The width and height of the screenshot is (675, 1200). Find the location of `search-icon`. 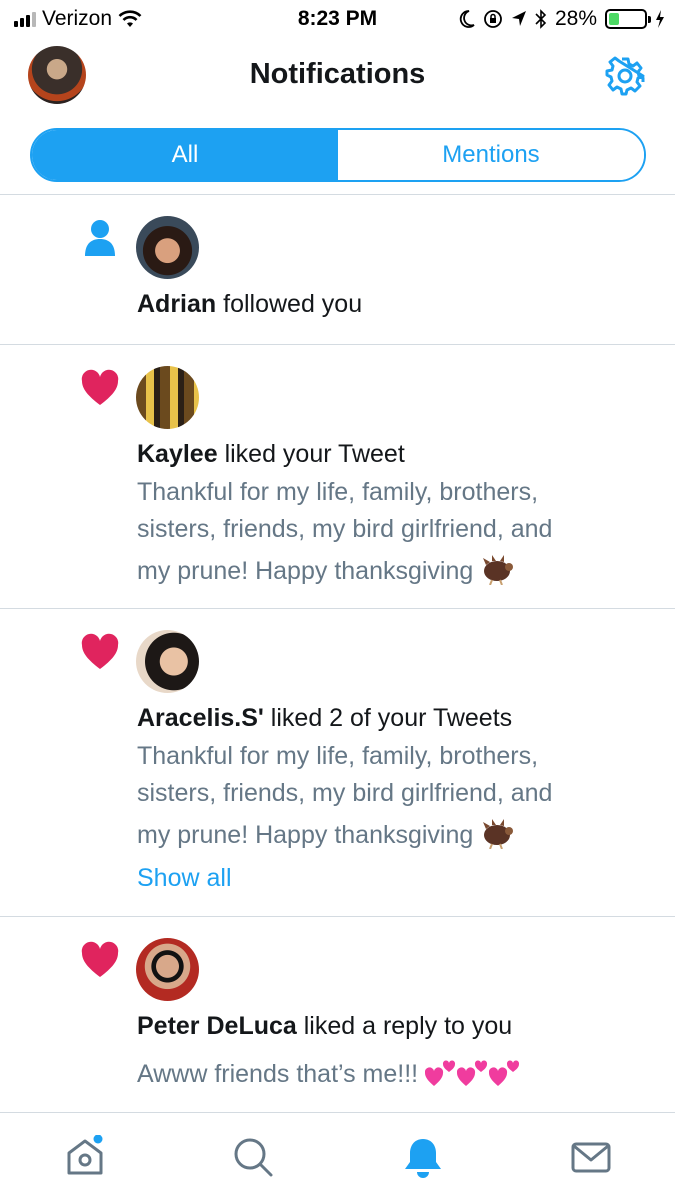

search-icon is located at coordinates (253, 1157).